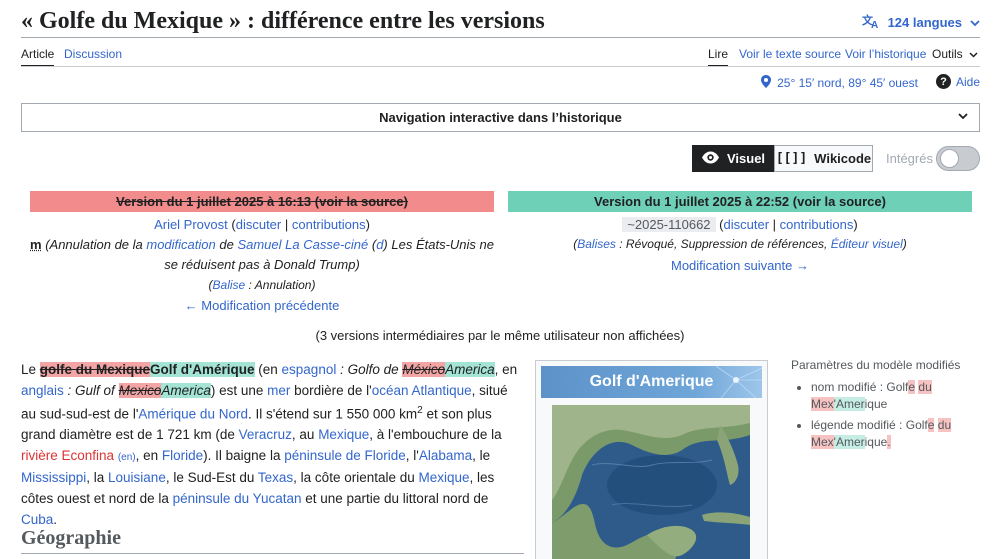  What do you see at coordinates (885, 54) in the screenshot?
I see `tab-history: Voir l’historique` at bounding box center [885, 54].